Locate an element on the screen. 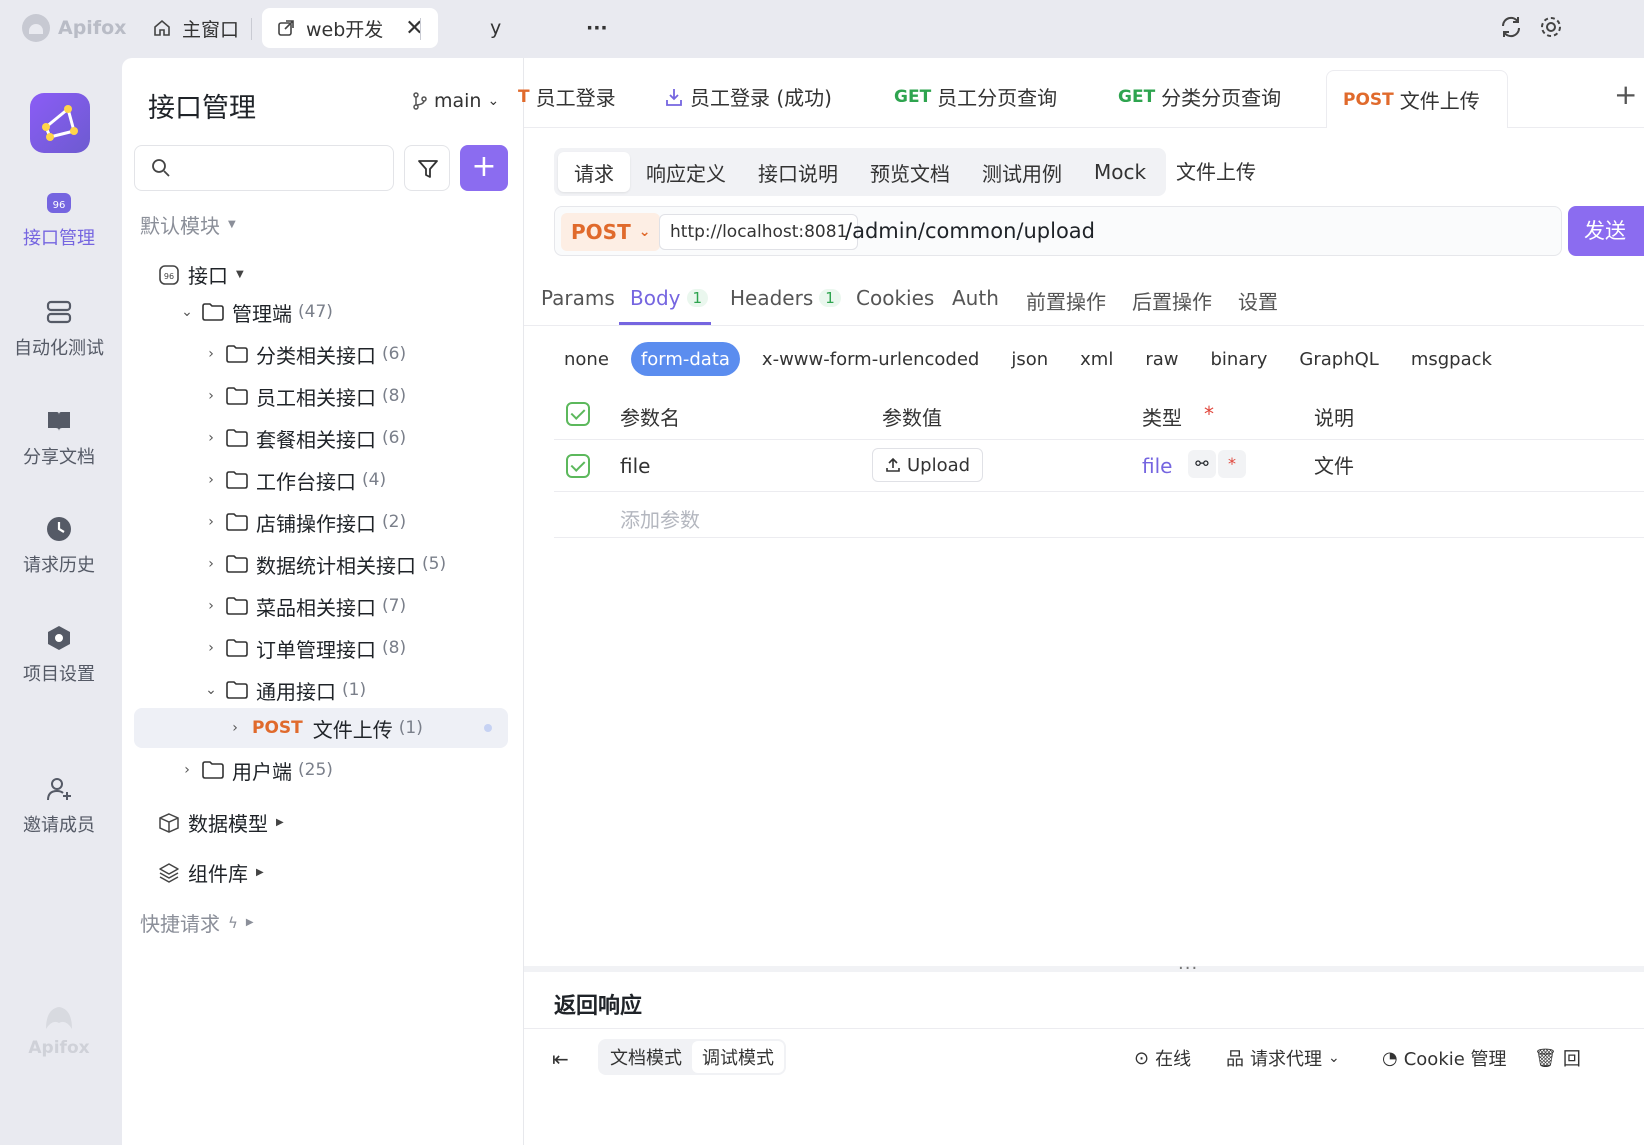 This screenshot has width=1644, height=1145. recycle-bin: 🗑 回 is located at coordinates (1557, 1058).